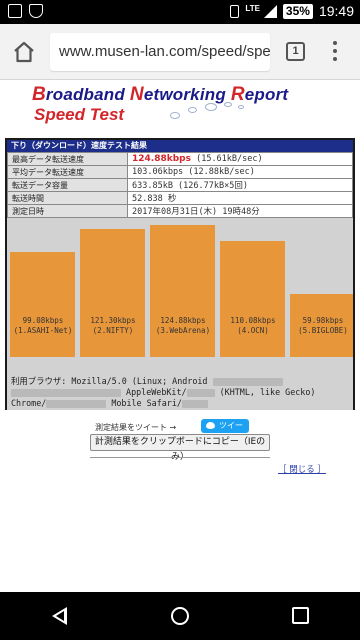 The image size is (360, 640). Describe the element at coordinates (156, 392) in the screenshot. I see `ua-line2a: AppleWebKit/` at that location.